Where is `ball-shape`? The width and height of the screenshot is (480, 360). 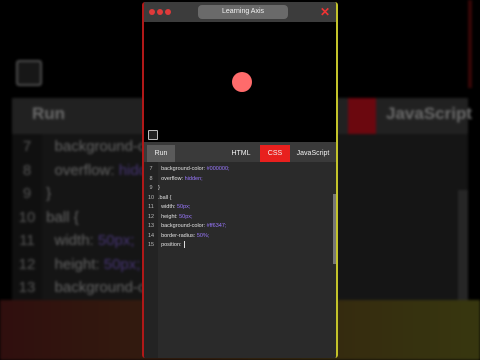
ball-shape is located at coordinates (242, 82).